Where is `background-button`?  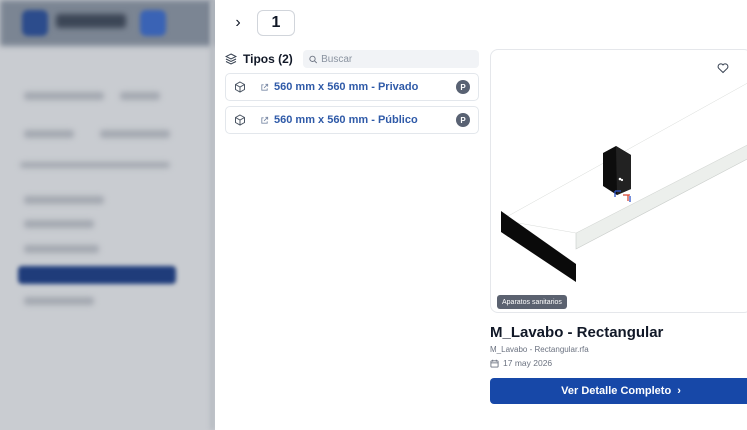
background-button is located at coordinates (153, 23).